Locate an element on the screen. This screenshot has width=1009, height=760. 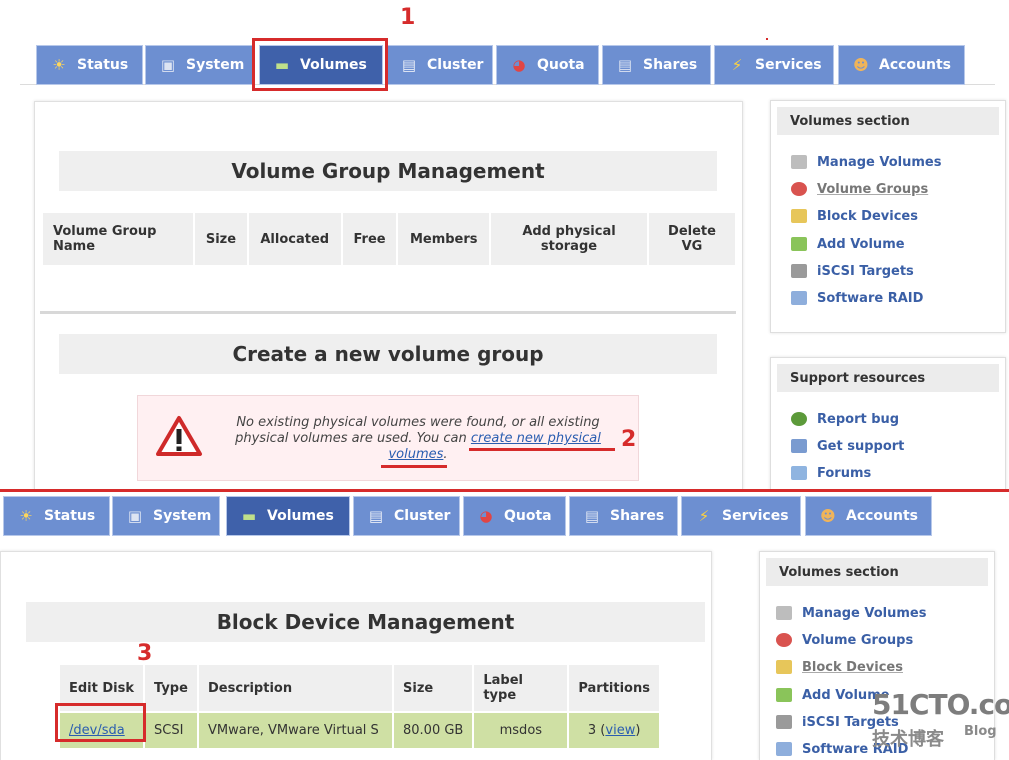
warning-period: . is located at coordinates (445, 454).